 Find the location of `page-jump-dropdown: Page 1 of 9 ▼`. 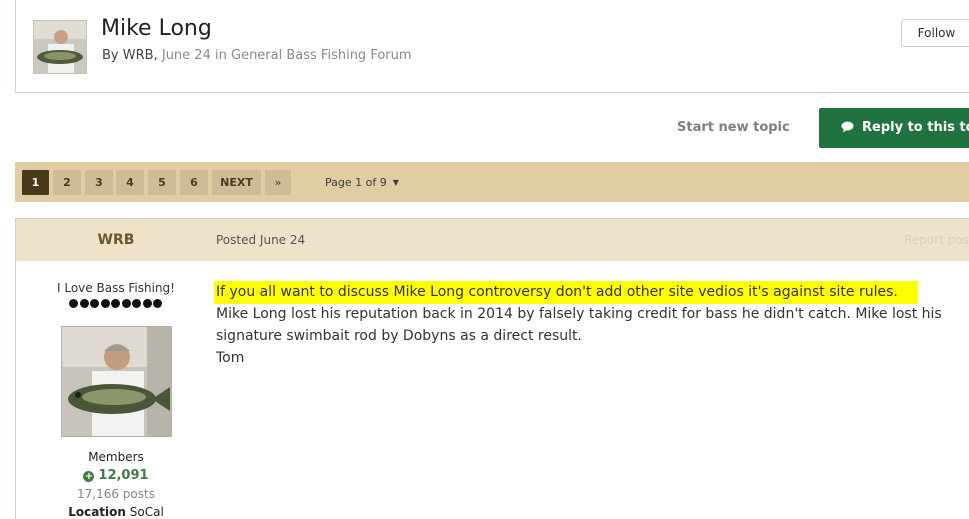

page-jump-dropdown: Page 1 of 9 ▼ is located at coordinates (362, 182).